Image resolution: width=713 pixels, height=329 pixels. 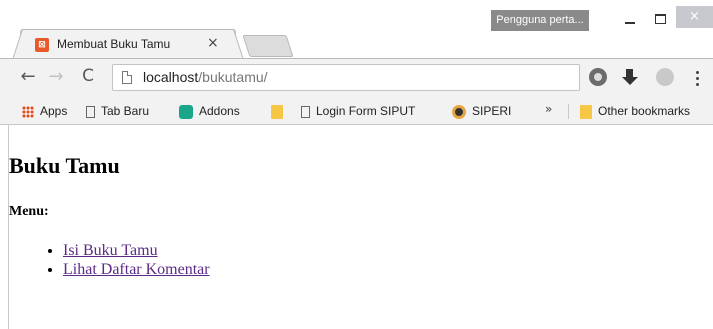 What do you see at coordinates (346, 77) in the screenshot?
I see `address-bar: localhost/bukutamu/` at bounding box center [346, 77].